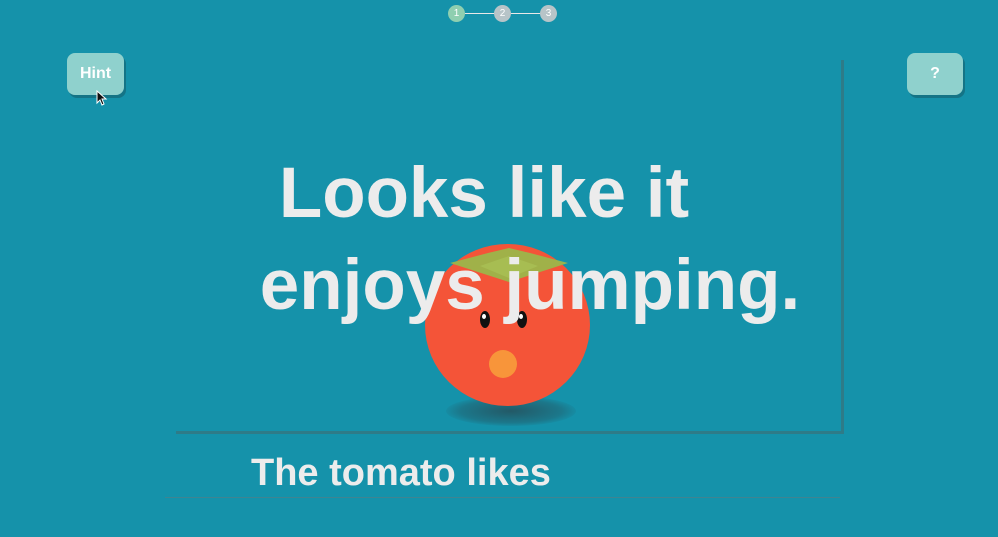 This screenshot has height=537, width=998. Describe the element at coordinates (502, 497) in the screenshot. I see `answer-input-line` at that location.